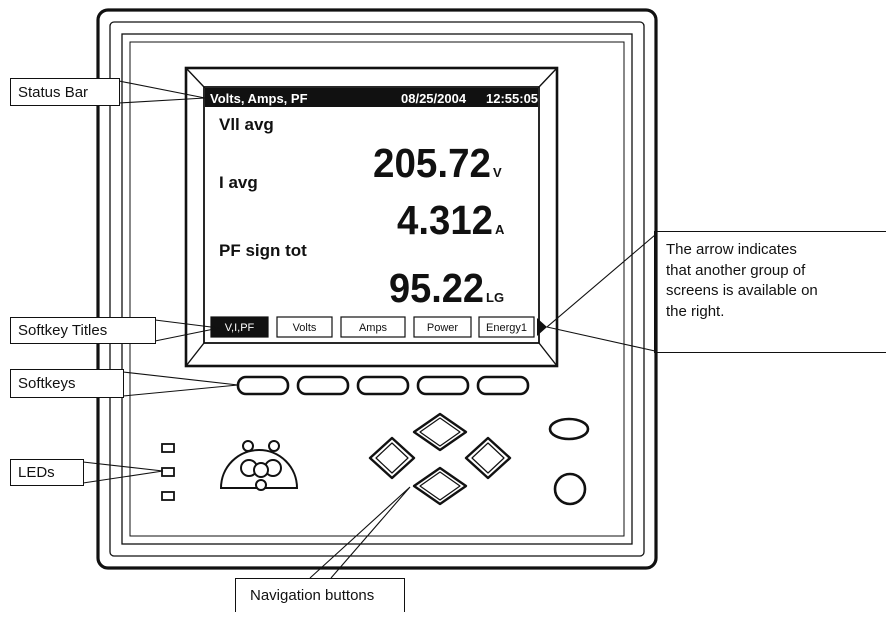  Describe the element at coordinates (443, 385) in the screenshot. I see `softkey-4-button` at that location.